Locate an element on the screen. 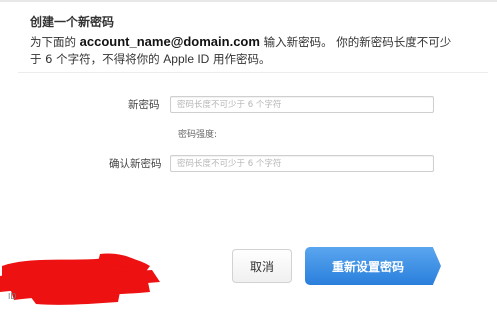 This screenshot has height=322, width=497. redaction-scribble is located at coordinates (80, 279).